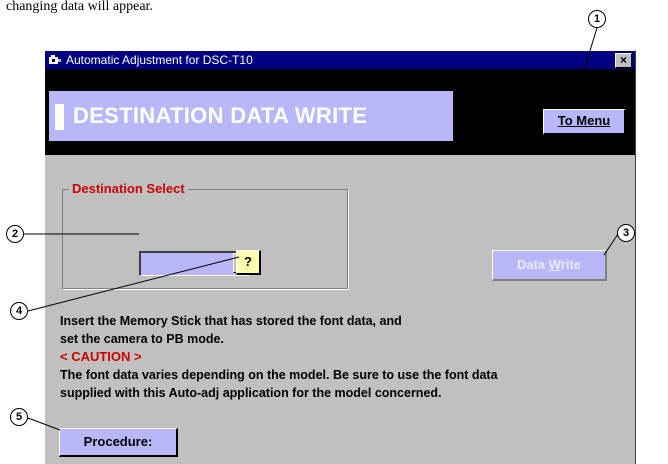 This screenshot has width=668, height=464. What do you see at coordinates (248, 262) in the screenshot?
I see `help-button: ?` at bounding box center [248, 262].